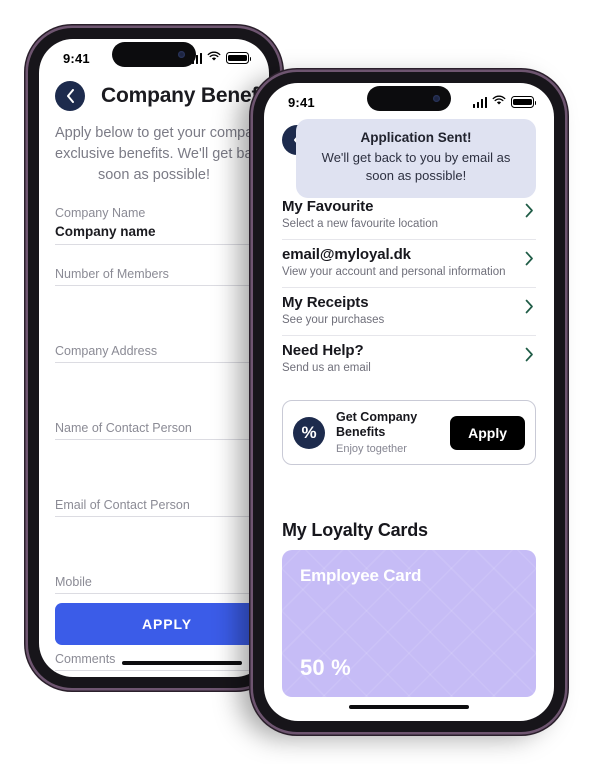  I want to click on front-phone-status-bar: 9:41, so click(409, 100).